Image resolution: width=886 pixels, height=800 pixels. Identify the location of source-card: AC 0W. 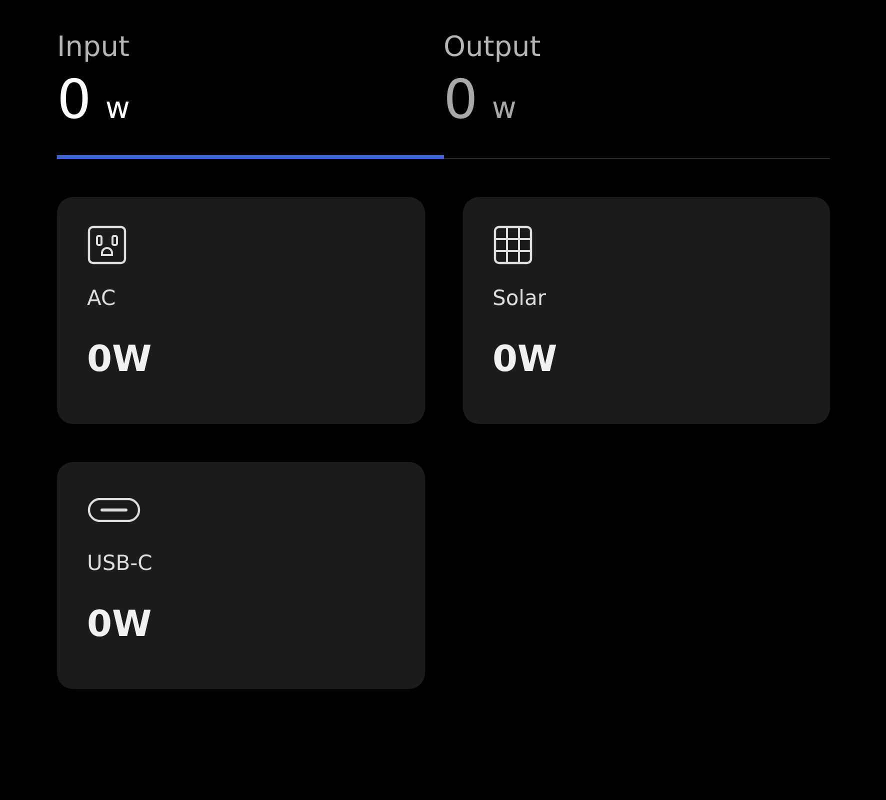
(240, 310).